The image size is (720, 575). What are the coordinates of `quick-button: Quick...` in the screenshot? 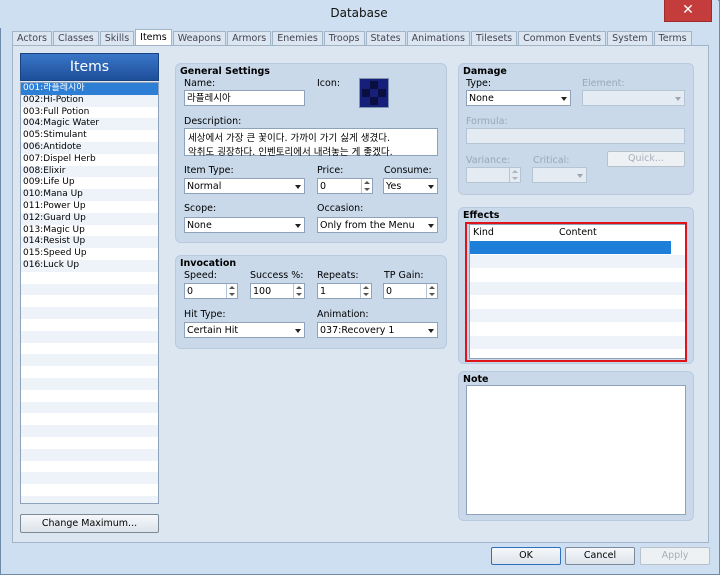 It's located at (646, 159).